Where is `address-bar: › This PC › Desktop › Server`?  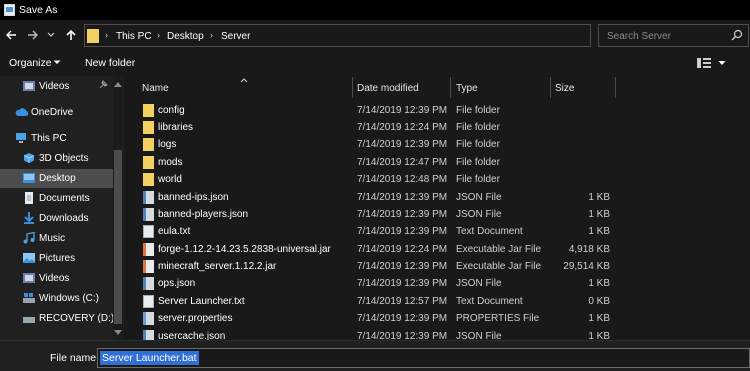 address-bar: › This PC › Desktop › Server is located at coordinates (376, 35).